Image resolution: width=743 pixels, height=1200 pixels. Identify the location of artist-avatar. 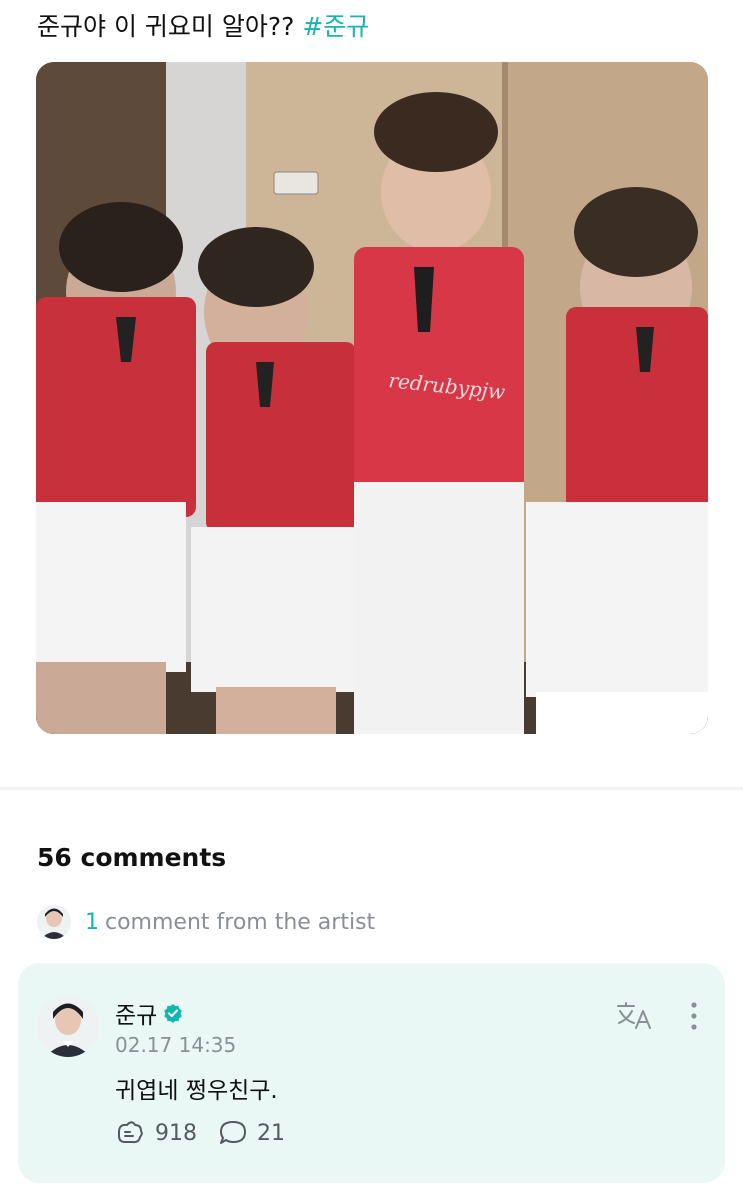
(54, 922).